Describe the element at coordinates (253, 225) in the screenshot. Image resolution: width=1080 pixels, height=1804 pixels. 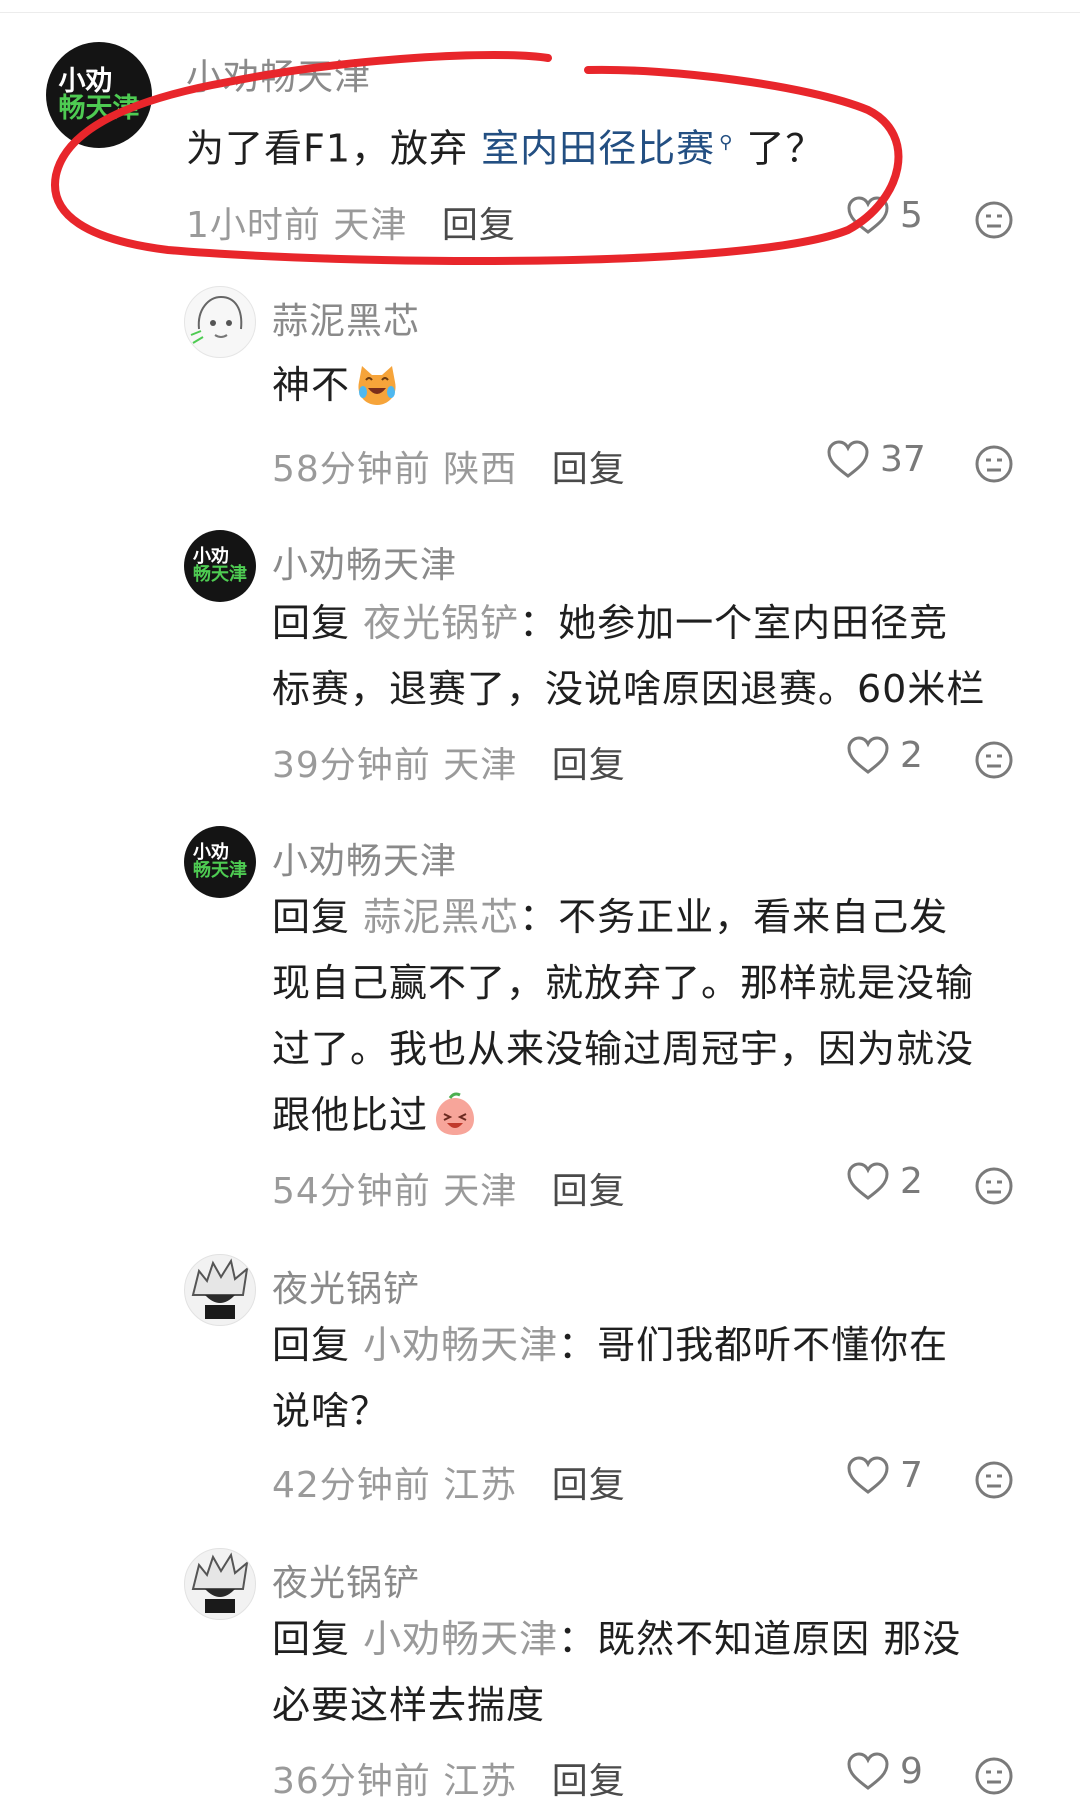
I see `comment-time: 1小时前` at that location.